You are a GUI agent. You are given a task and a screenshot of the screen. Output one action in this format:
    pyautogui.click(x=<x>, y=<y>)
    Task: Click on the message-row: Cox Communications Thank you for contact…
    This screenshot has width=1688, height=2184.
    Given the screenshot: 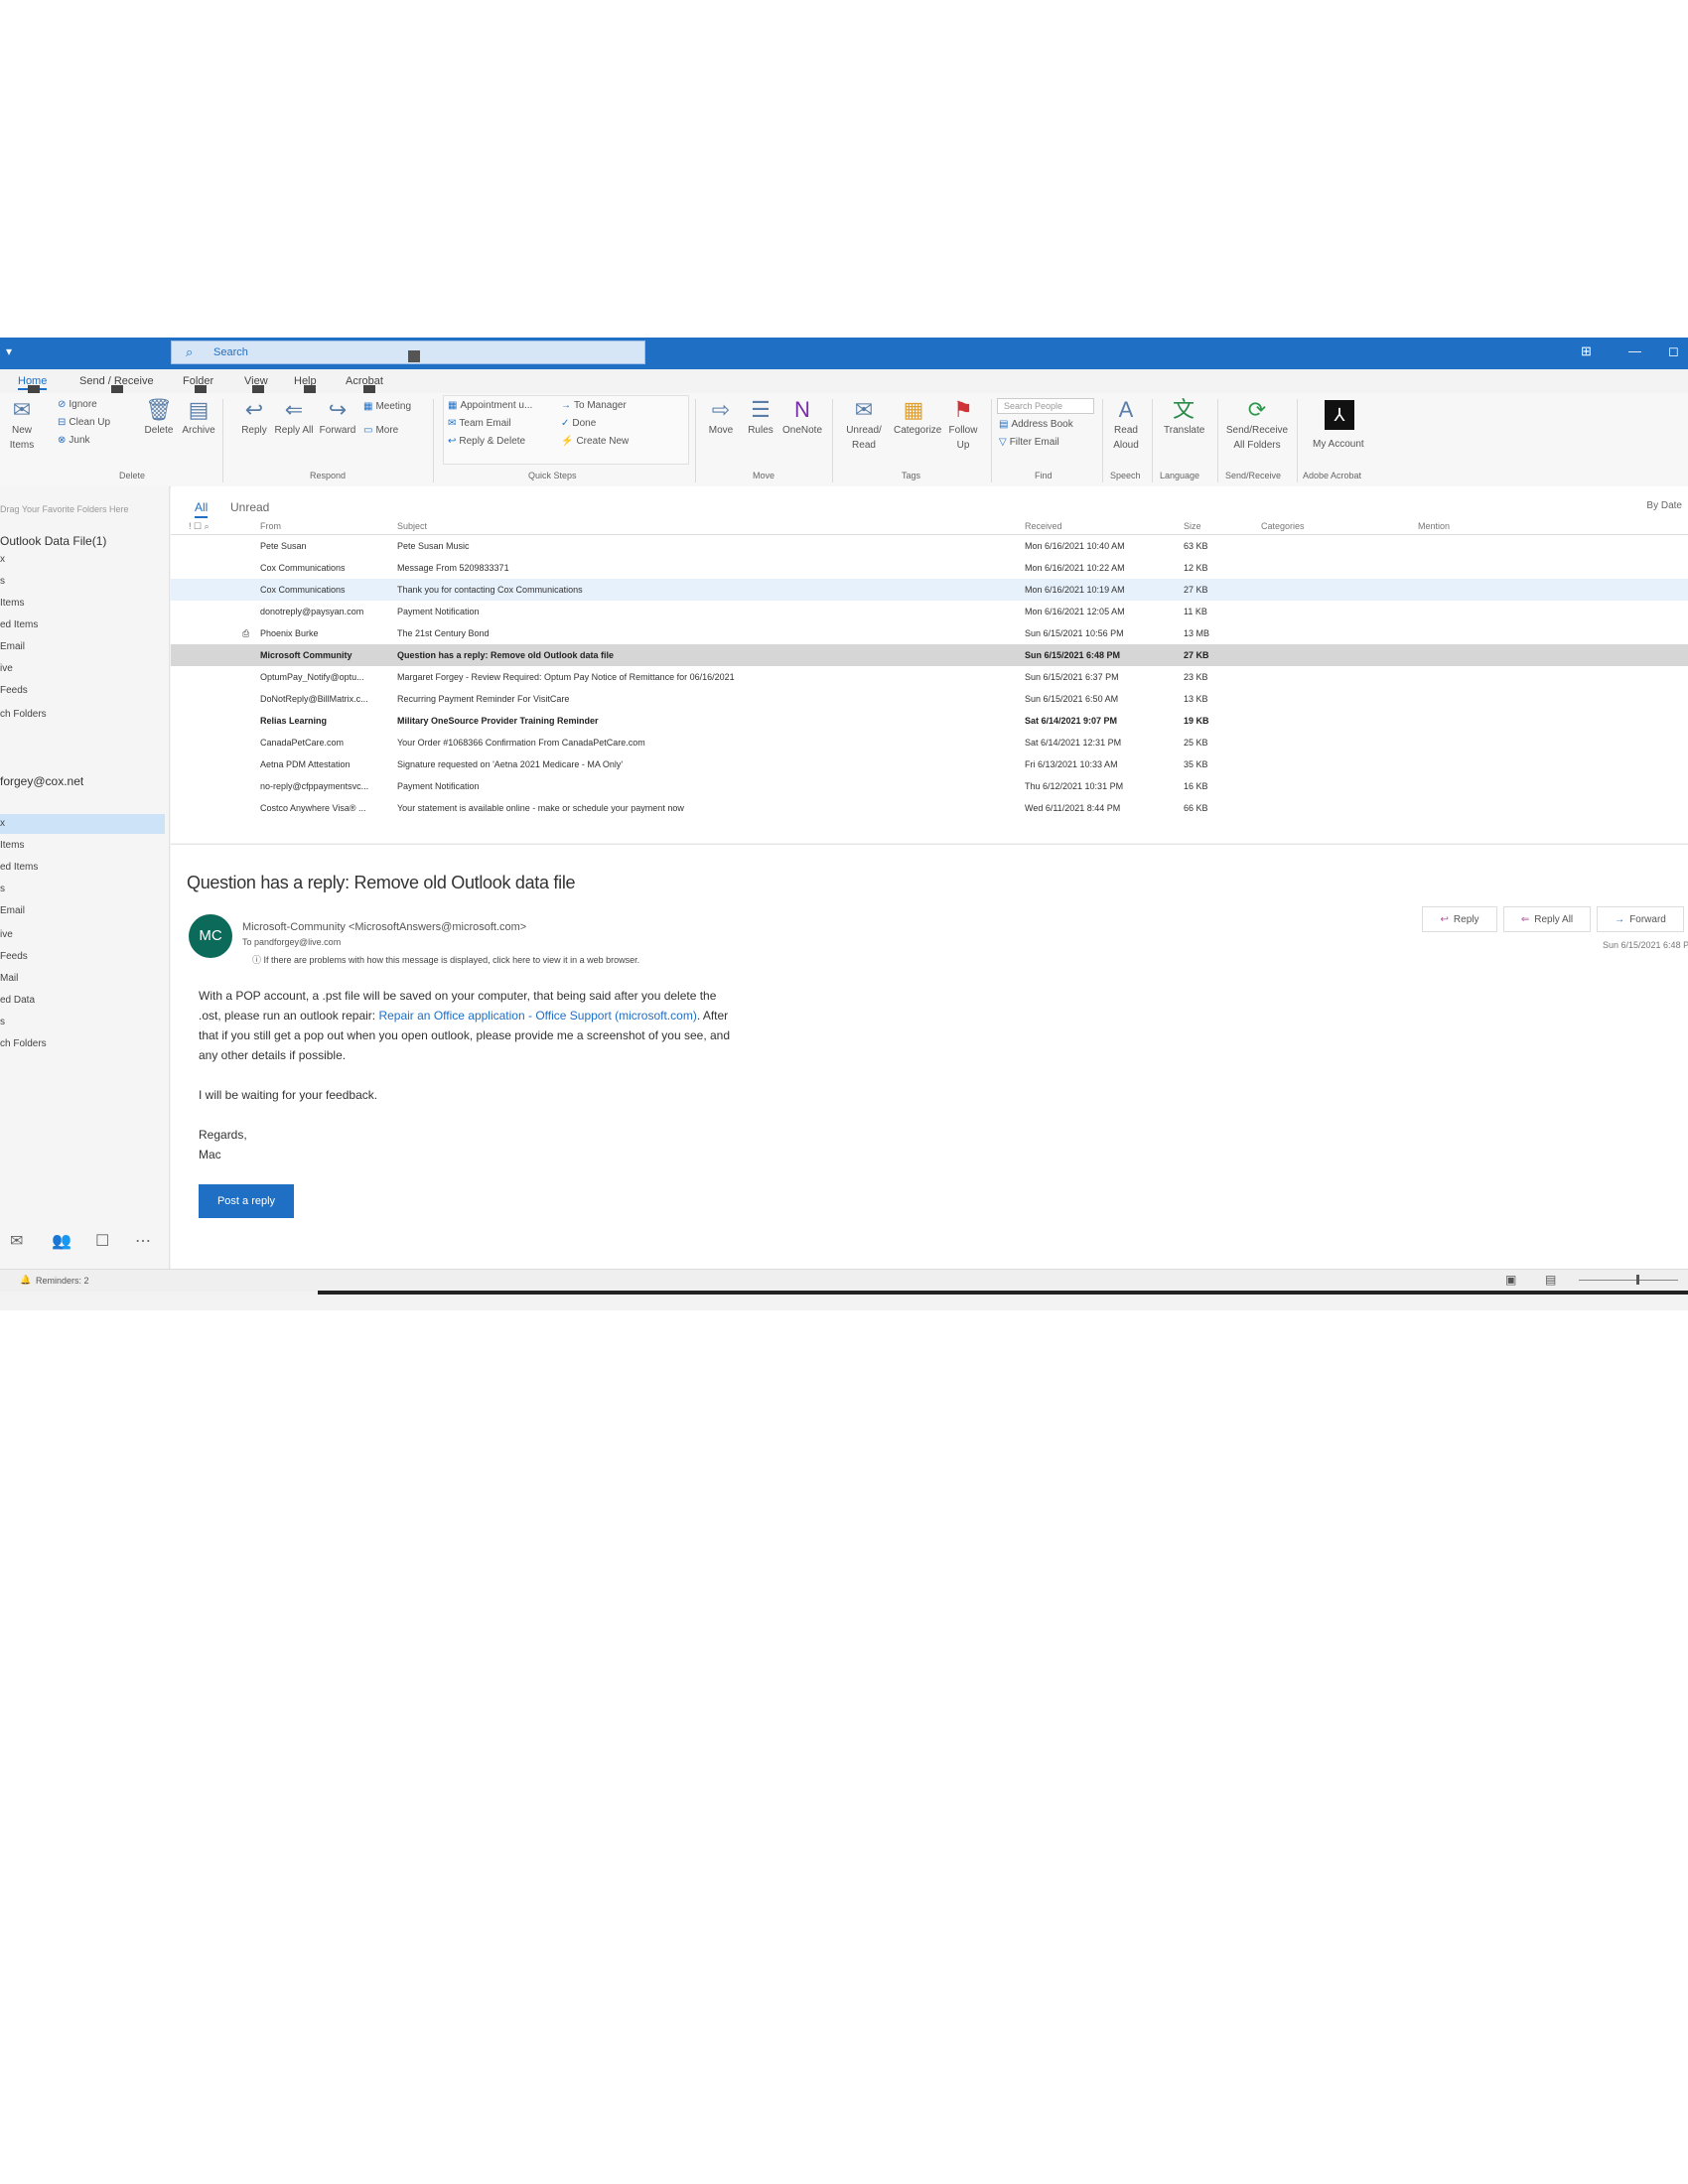 What is the action you would take?
    pyautogui.click(x=929, y=590)
    